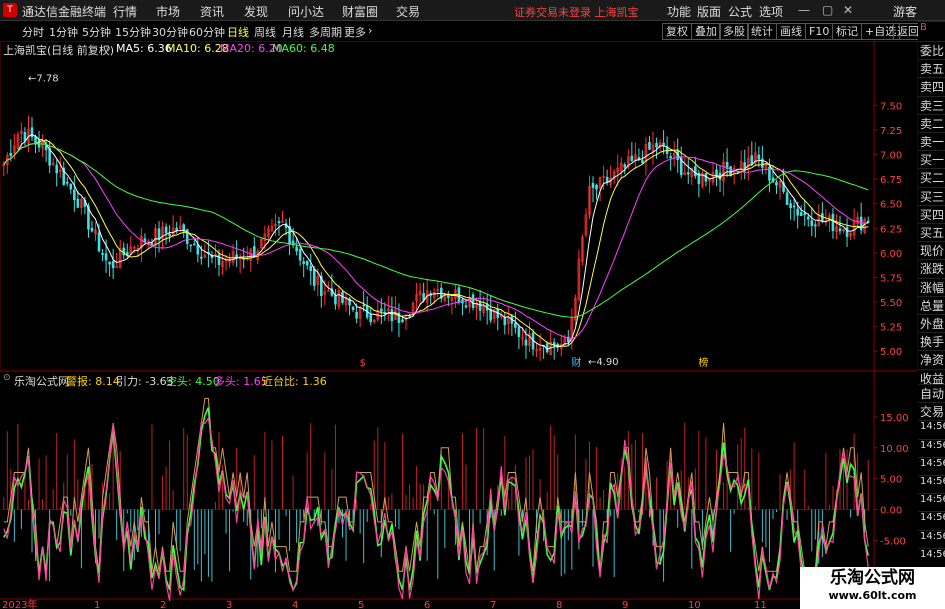 Image resolution: width=945 pixels, height=609 pixels. Describe the element at coordinates (325, 32) in the screenshot. I see `period-tab-multi: 多周期` at that location.